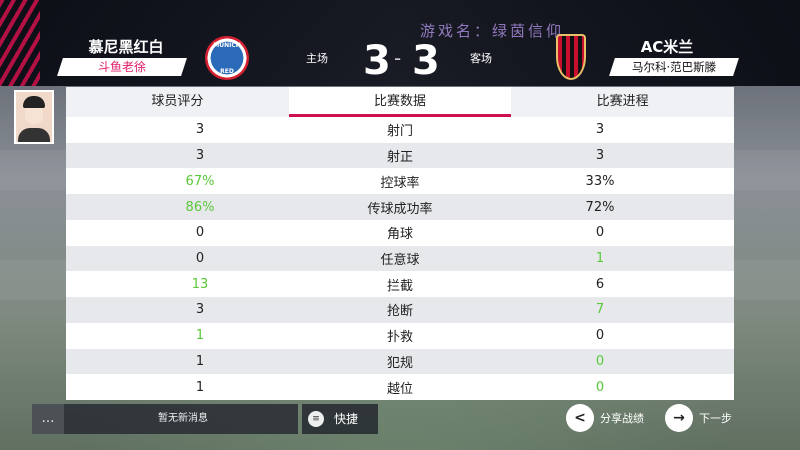 The width and height of the screenshot is (800, 450). I want to click on stats-tabs: 球员评分 比赛数据 比赛进程, so click(400, 102).